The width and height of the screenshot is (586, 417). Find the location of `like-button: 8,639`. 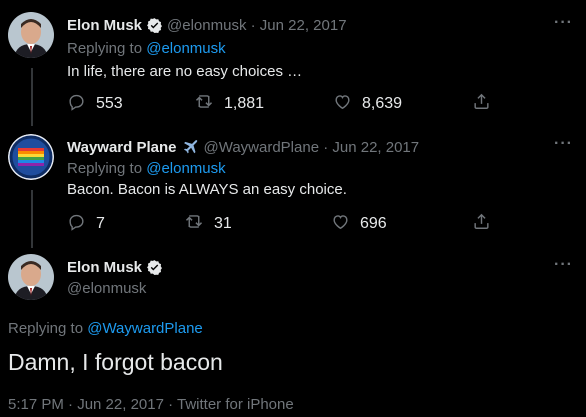

like-button: 8,639 is located at coordinates (367, 104).